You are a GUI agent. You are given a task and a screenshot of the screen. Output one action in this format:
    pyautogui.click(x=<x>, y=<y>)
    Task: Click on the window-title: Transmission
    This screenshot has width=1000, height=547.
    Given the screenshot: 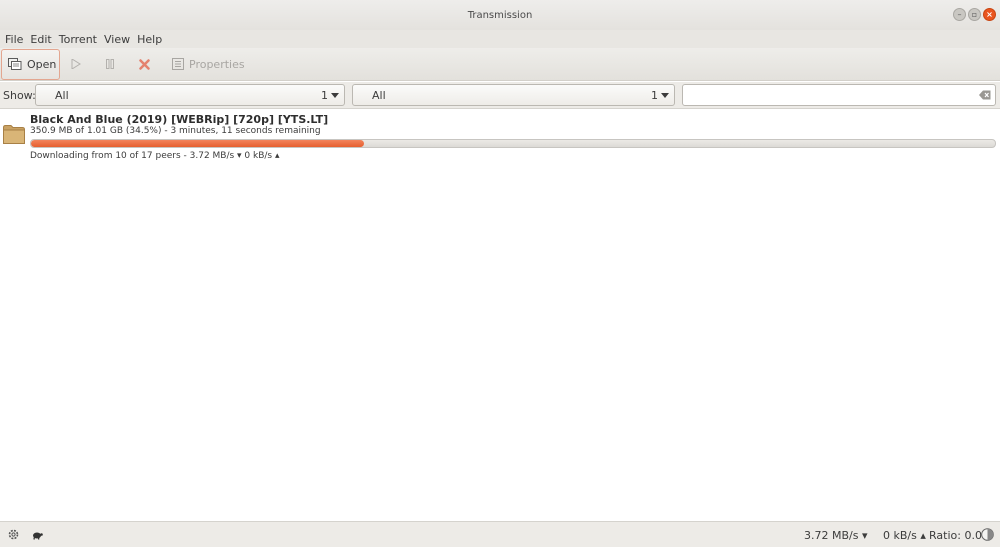 What is the action you would take?
    pyautogui.click(x=500, y=15)
    